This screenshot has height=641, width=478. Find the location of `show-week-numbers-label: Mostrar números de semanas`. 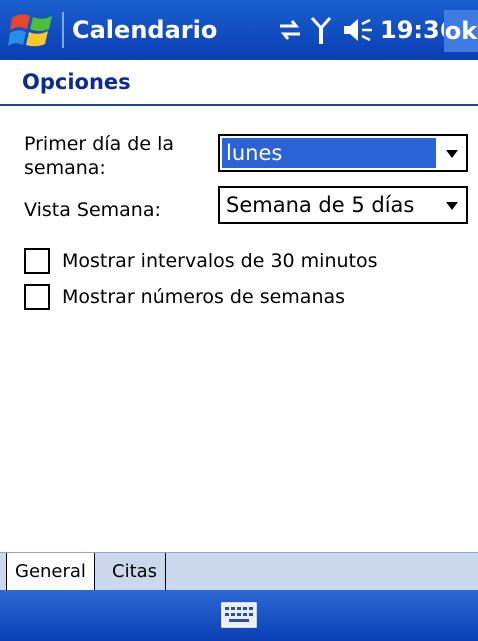

show-week-numbers-label: Mostrar números de semanas is located at coordinates (204, 297).